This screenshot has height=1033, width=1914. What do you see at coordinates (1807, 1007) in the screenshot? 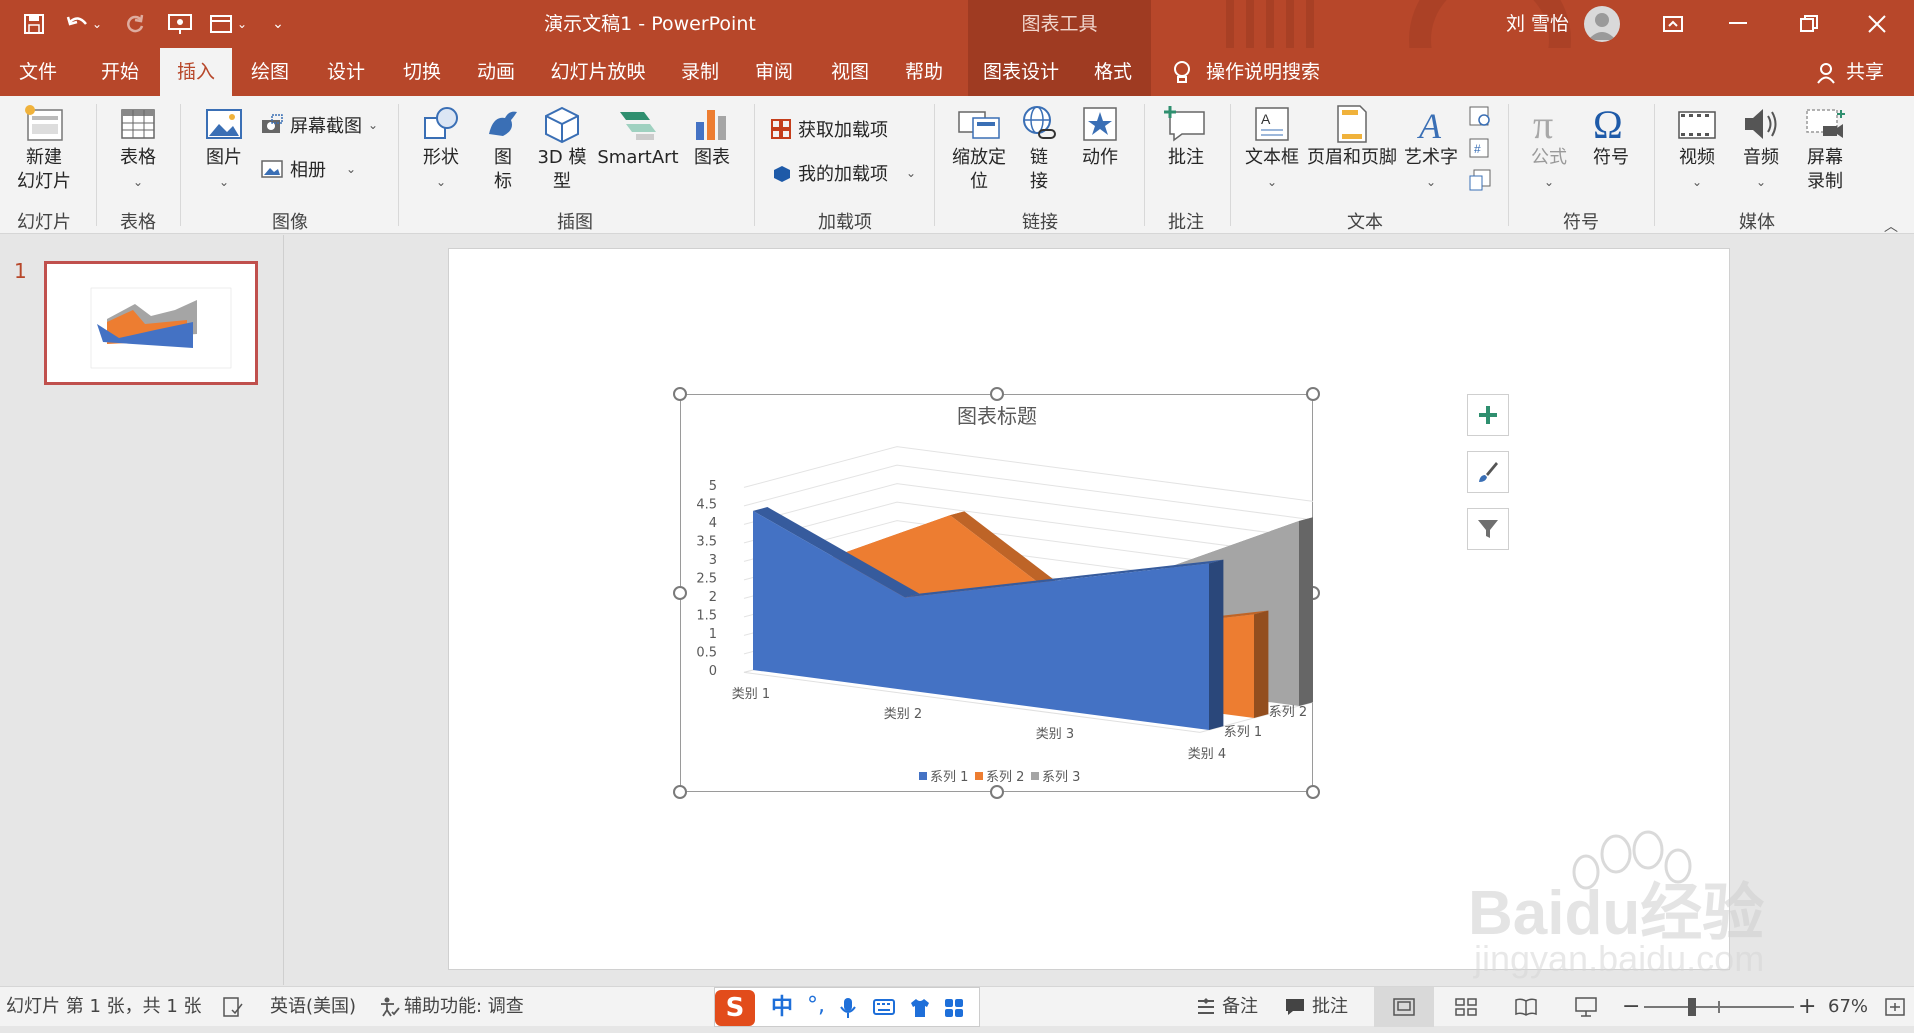
I see `zoom-in-button: +` at bounding box center [1807, 1007].